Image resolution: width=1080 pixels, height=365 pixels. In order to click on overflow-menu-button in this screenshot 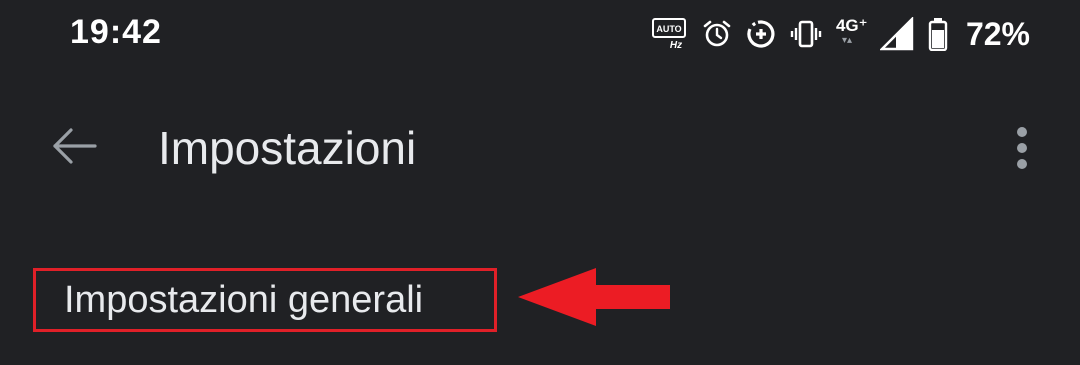, I will do `click(1022, 150)`.